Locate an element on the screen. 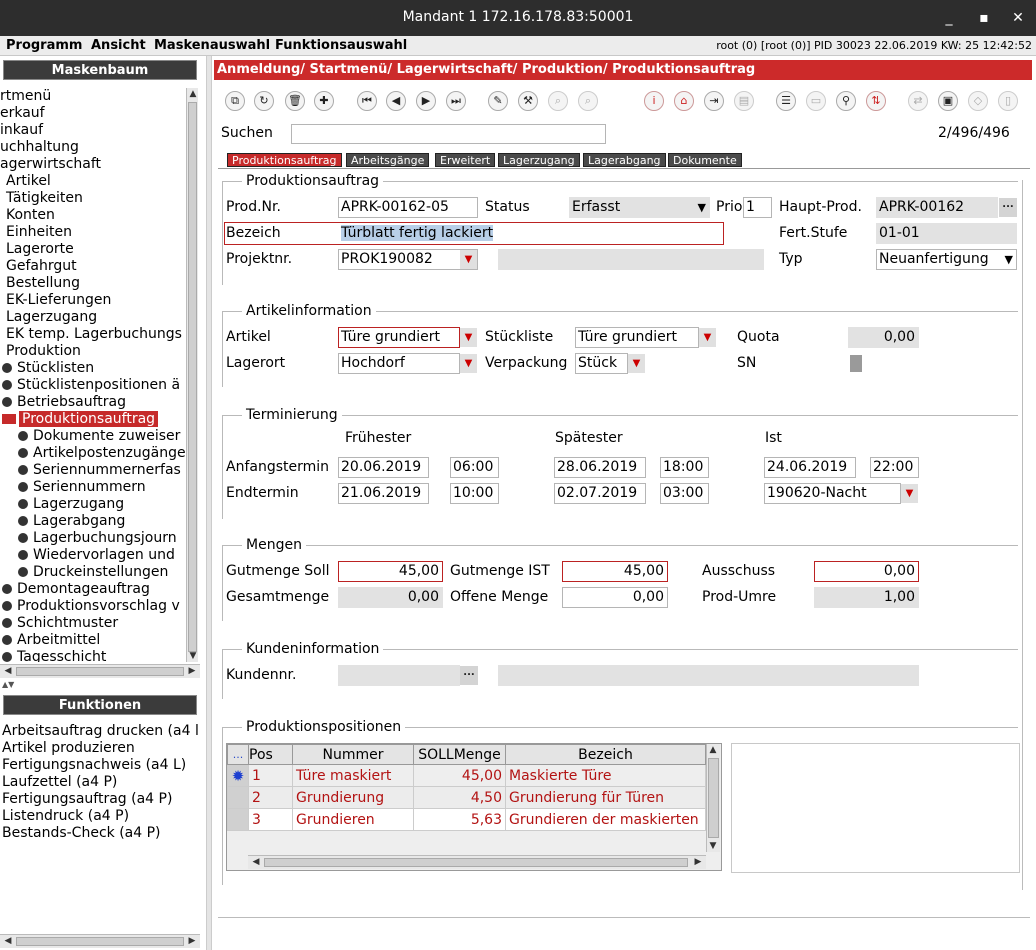 The image size is (1036, 950). tab-lagerabgang: Lagerabgang is located at coordinates (624, 160).